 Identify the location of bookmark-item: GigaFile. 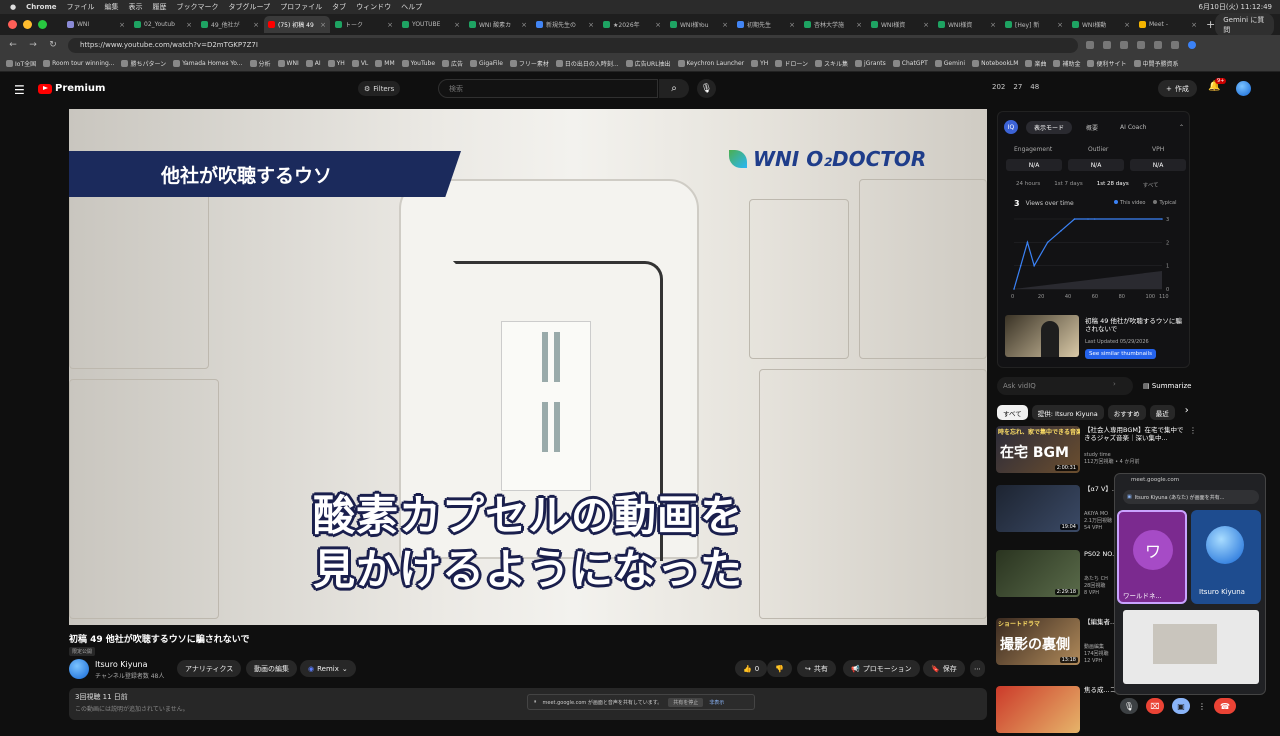
(486, 63).